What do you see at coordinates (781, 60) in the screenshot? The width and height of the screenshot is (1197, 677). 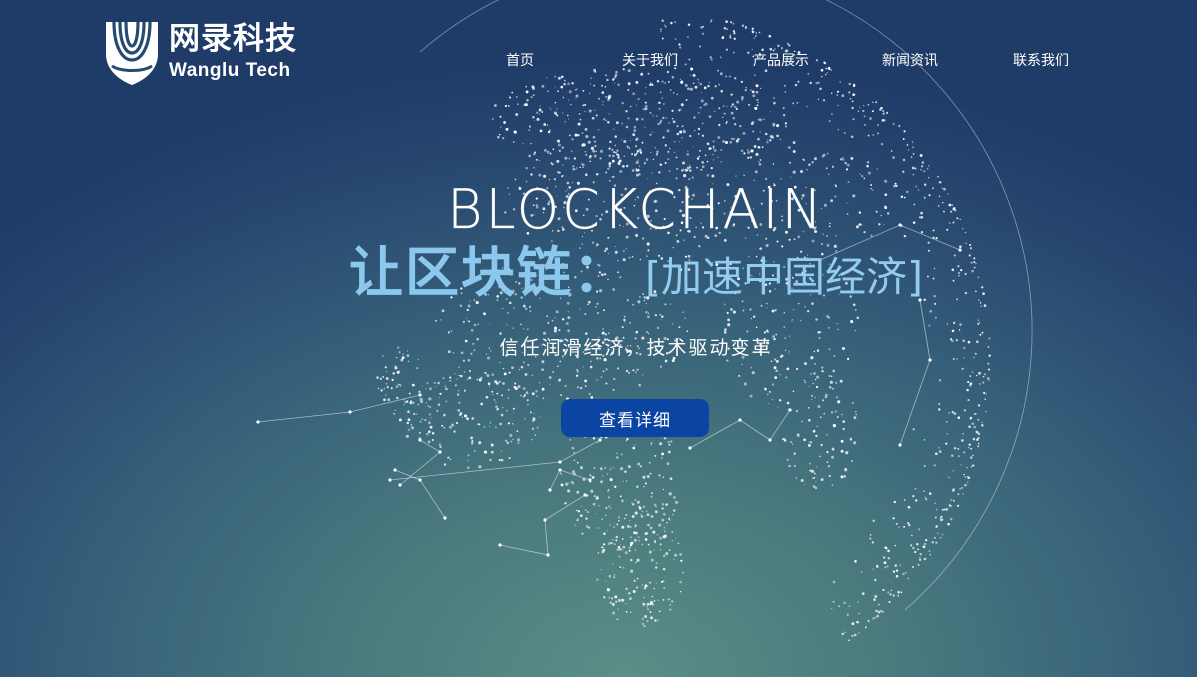 I see `nav-item-products: 产品展示` at bounding box center [781, 60].